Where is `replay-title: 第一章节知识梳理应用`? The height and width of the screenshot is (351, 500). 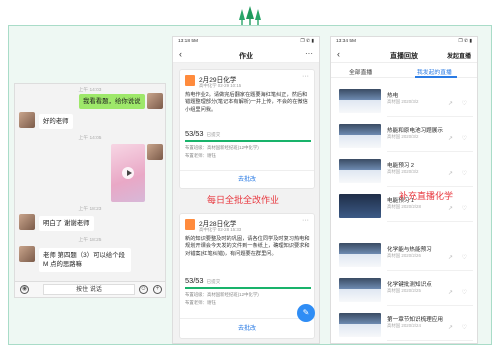 replay-title: 第一章节知识梳理应用 is located at coordinates (415, 320).